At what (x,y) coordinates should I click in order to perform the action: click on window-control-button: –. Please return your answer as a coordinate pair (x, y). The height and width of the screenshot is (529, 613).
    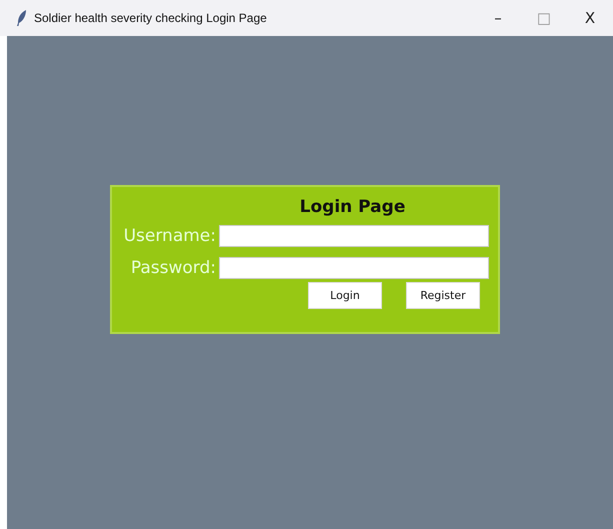
    Looking at the image, I should click on (498, 18).